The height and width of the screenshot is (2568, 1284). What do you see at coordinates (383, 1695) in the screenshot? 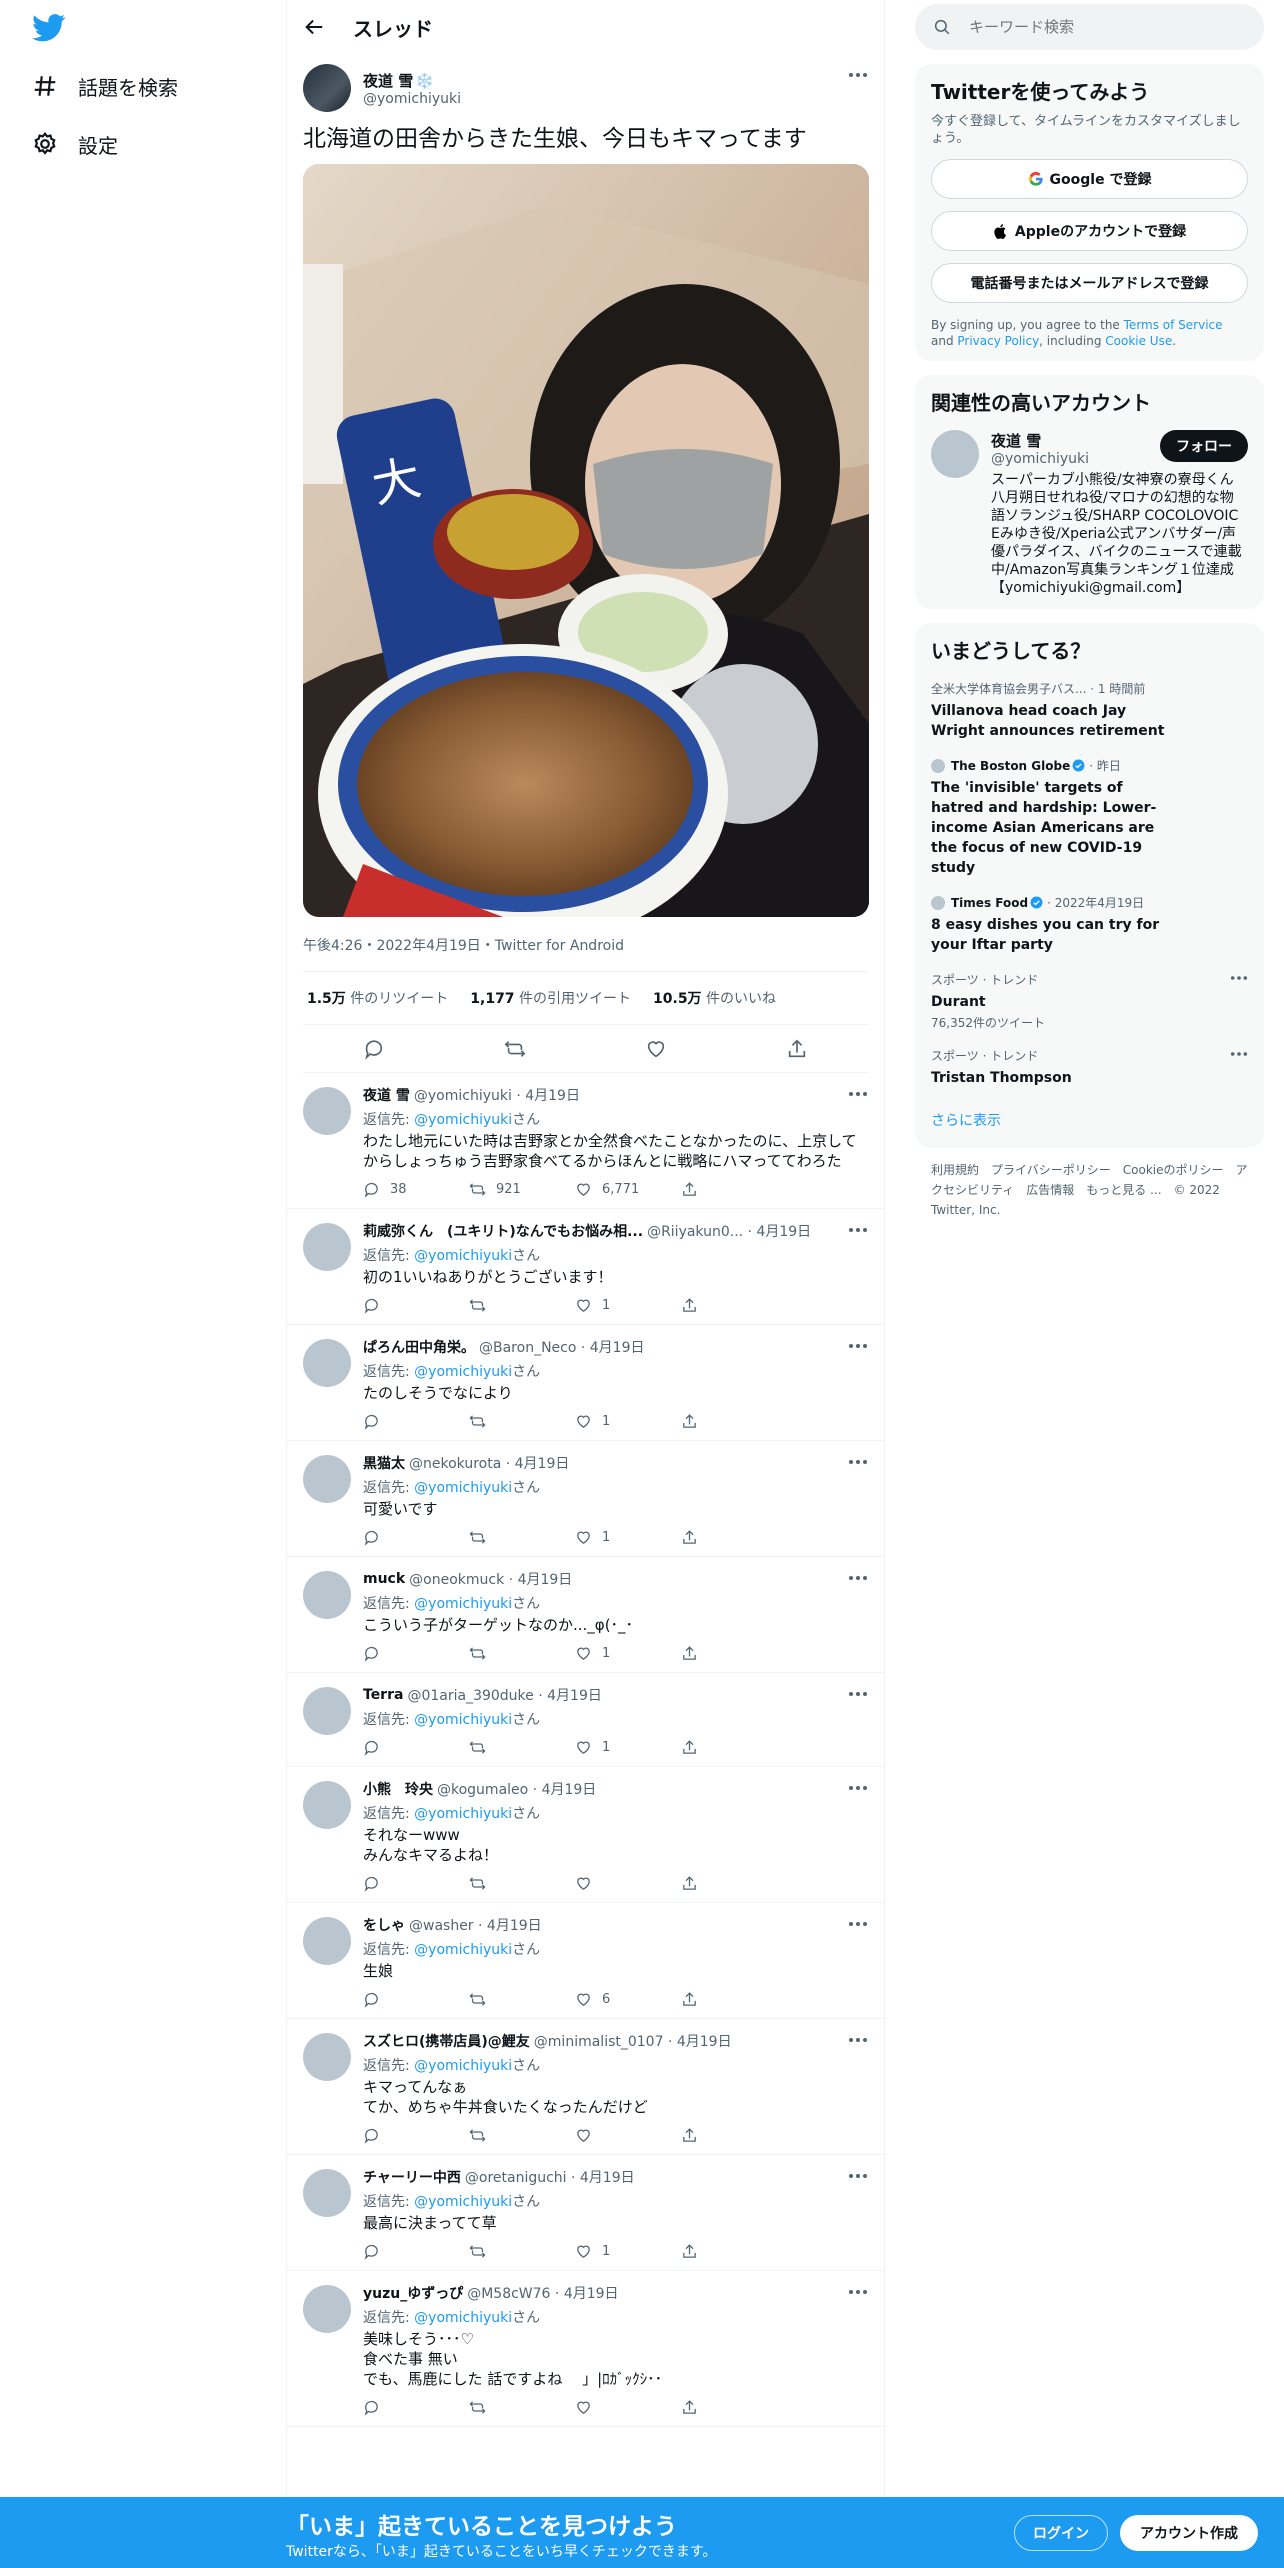
I see `reply-author-name: Terra` at bounding box center [383, 1695].